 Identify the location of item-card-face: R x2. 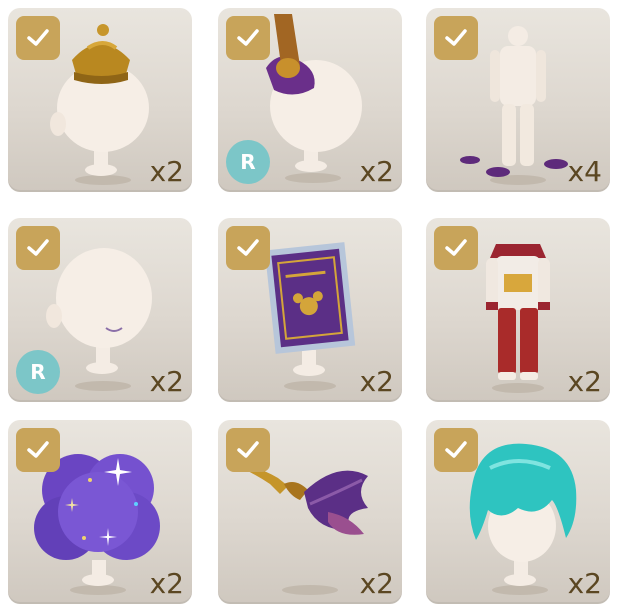
(100, 310).